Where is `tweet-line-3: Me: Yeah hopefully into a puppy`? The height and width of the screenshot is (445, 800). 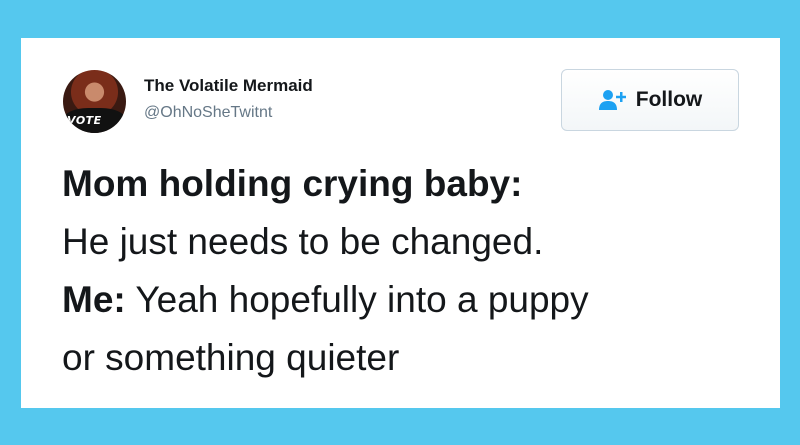 tweet-line-3: Me: Yeah hopefully into a puppy is located at coordinates (412, 300).